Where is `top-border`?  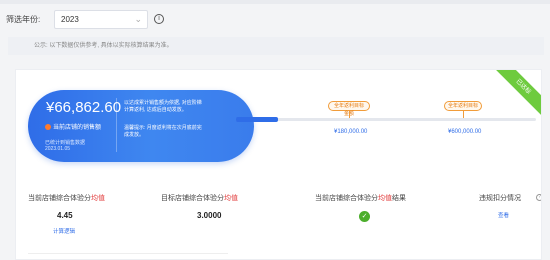 top-border is located at coordinates (275, 2).